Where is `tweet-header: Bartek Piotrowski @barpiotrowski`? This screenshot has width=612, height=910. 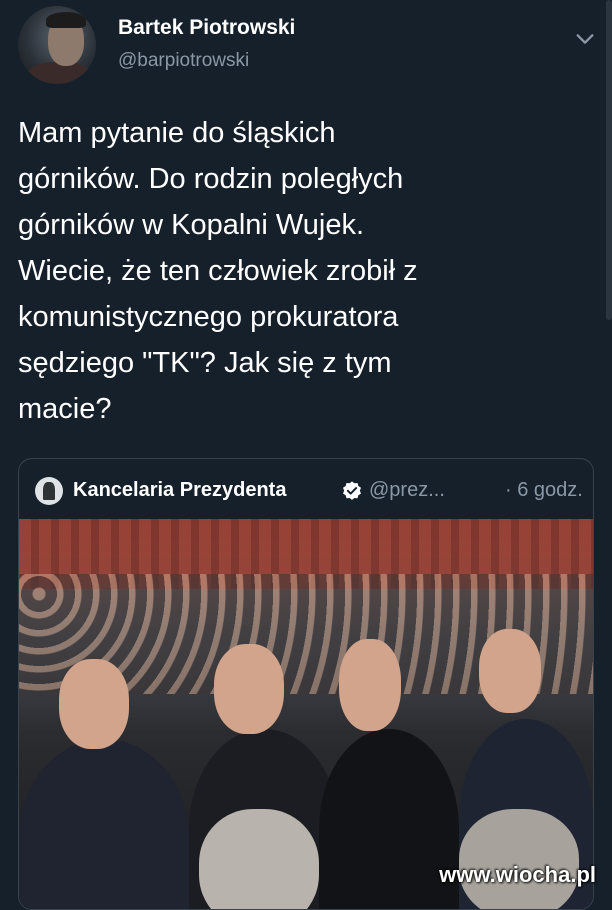 tweet-header: Bartek Piotrowski @barpiotrowski is located at coordinates (308, 46).